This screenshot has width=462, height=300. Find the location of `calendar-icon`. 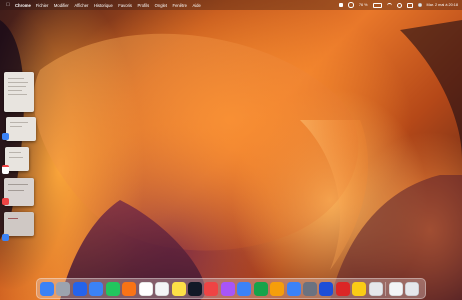

calendar-icon is located at coordinates (145, 288).